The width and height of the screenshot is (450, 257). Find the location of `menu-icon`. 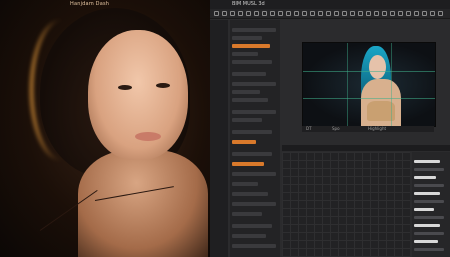

menu-icon is located at coordinates (432, 13).